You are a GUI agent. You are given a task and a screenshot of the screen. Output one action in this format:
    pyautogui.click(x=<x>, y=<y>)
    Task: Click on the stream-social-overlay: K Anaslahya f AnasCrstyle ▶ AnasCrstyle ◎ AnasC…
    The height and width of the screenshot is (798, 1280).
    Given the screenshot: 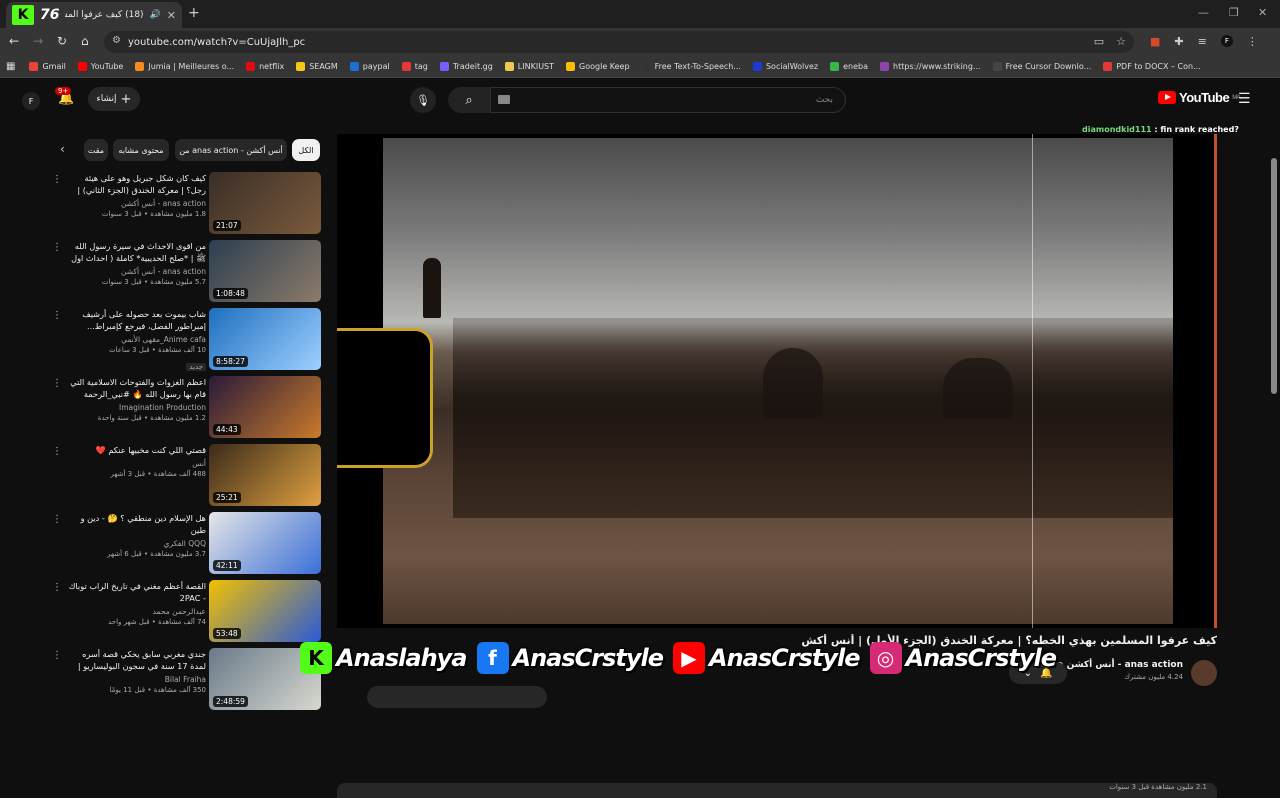 What is the action you would take?
    pyautogui.click(x=681, y=658)
    